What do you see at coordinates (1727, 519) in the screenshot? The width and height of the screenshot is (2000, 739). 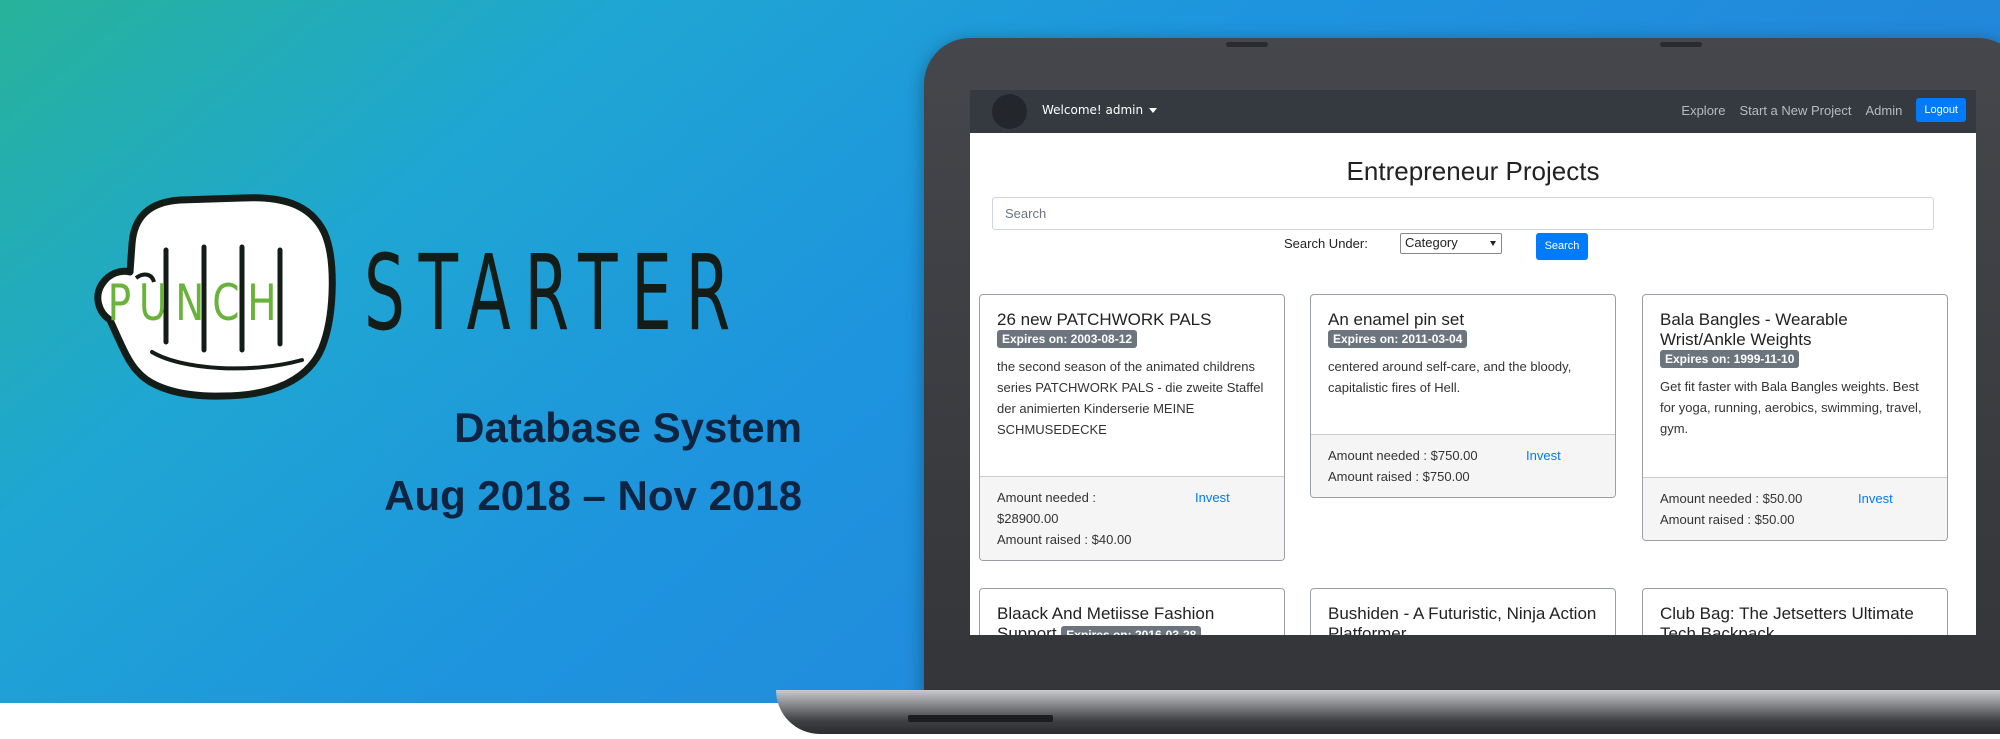 I see `amount-raised: Amount raised : $50.00` at bounding box center [1727, 519].